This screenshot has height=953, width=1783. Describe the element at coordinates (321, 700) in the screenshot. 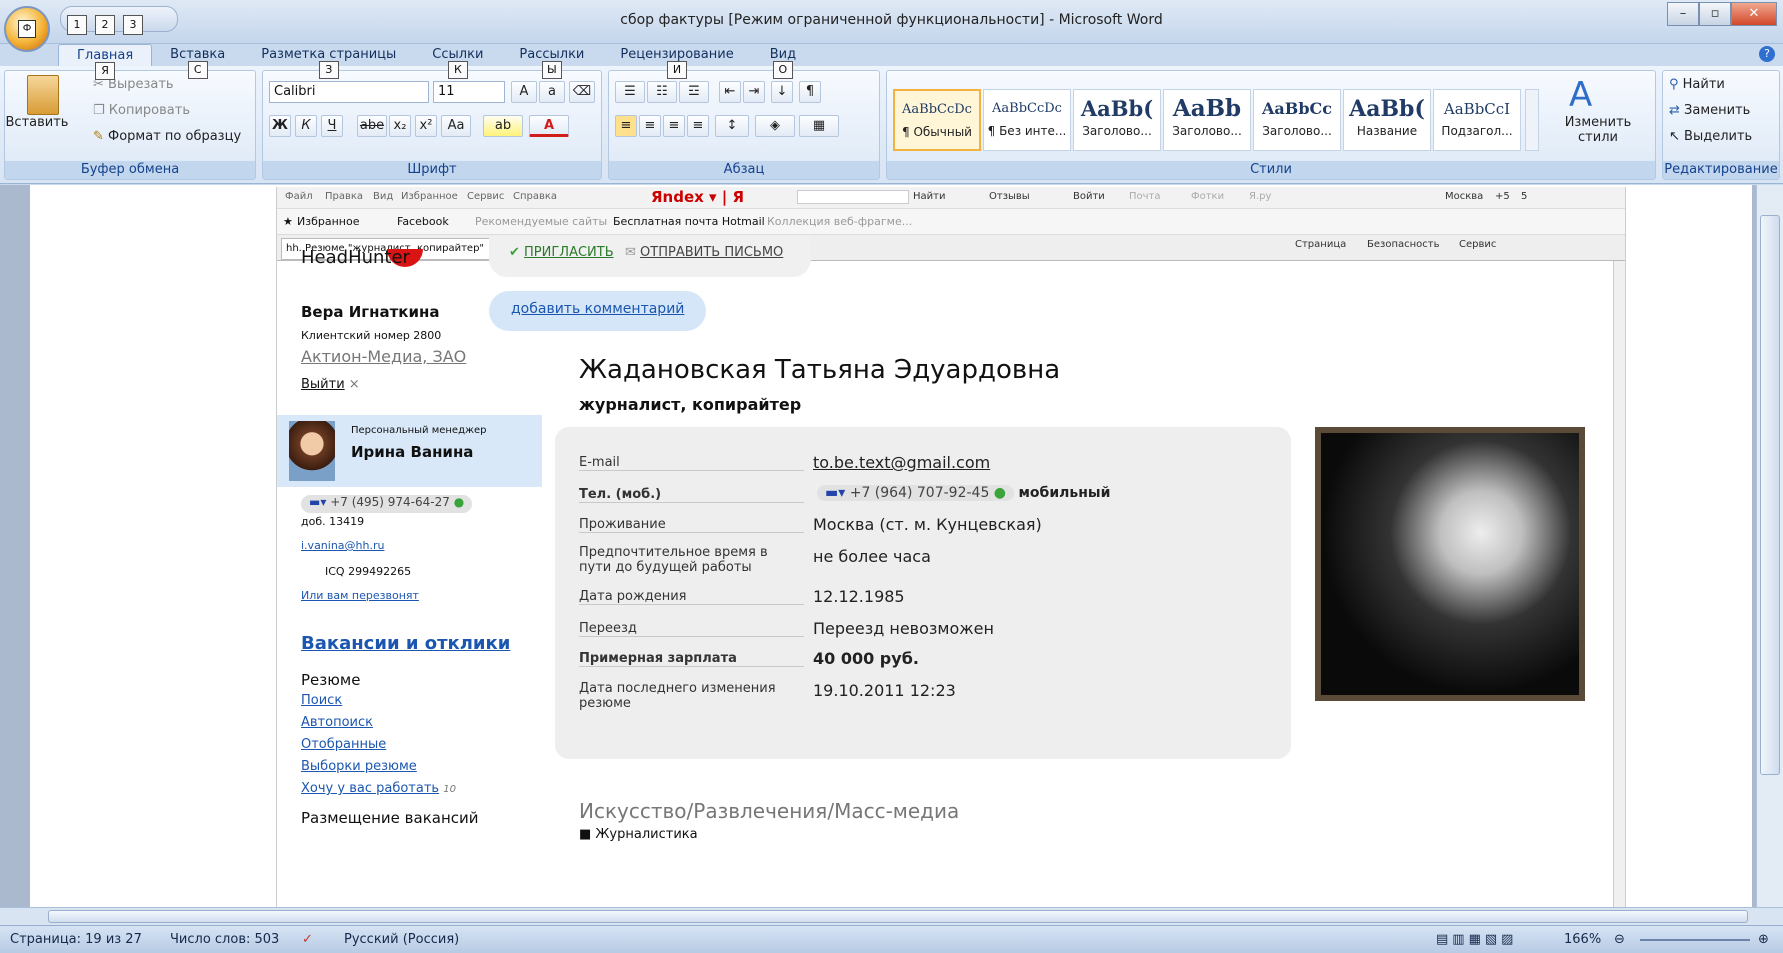

I see `nav-search: Поиск` at that location.